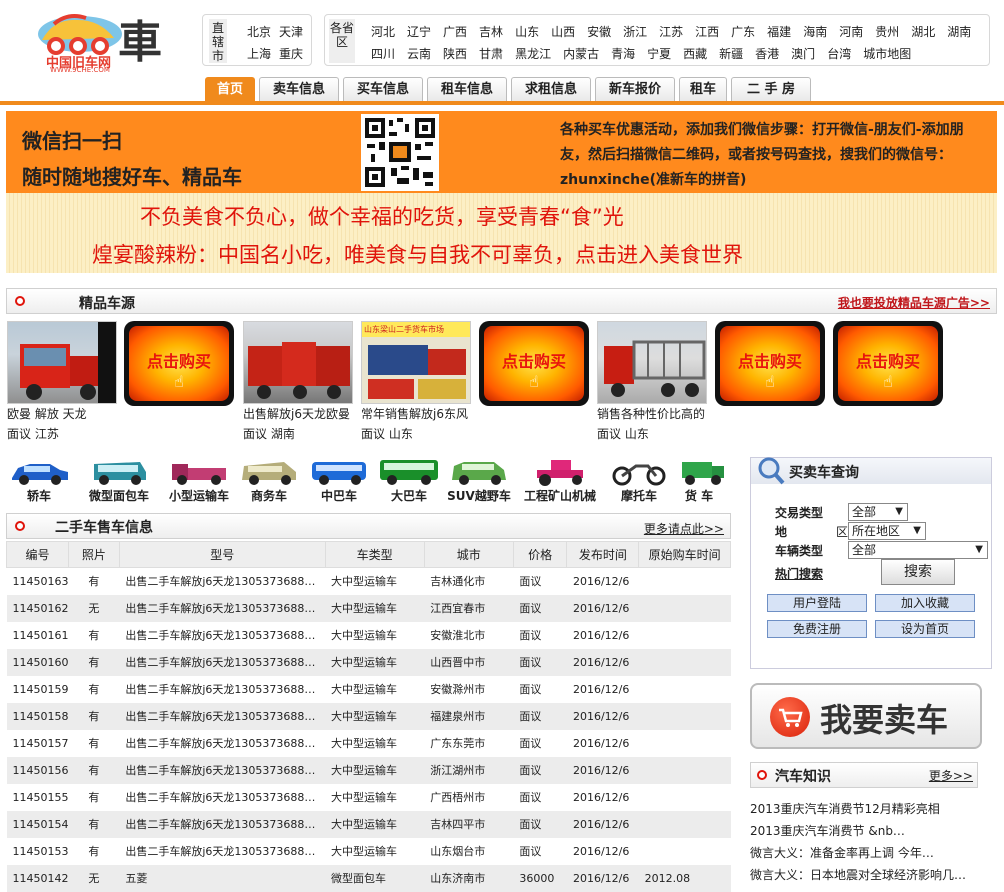 Image resolution: width=1004 pixels, height=892 pixels. Describe the element at coordinates (259, 53) in the screenshot. I see `city-link: 上海` at that location.